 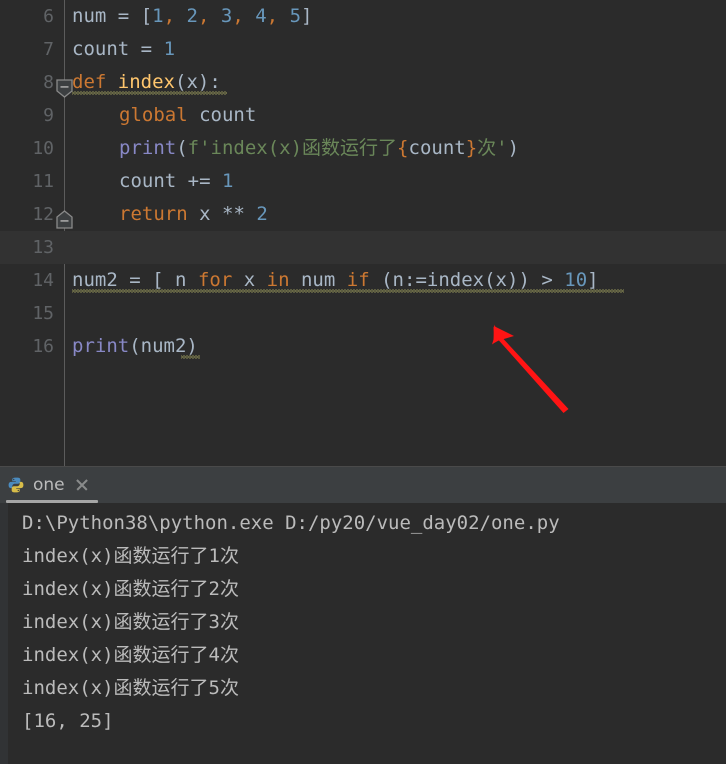 I want to click on code-line: 9 global count, so click(x=363, y=115).